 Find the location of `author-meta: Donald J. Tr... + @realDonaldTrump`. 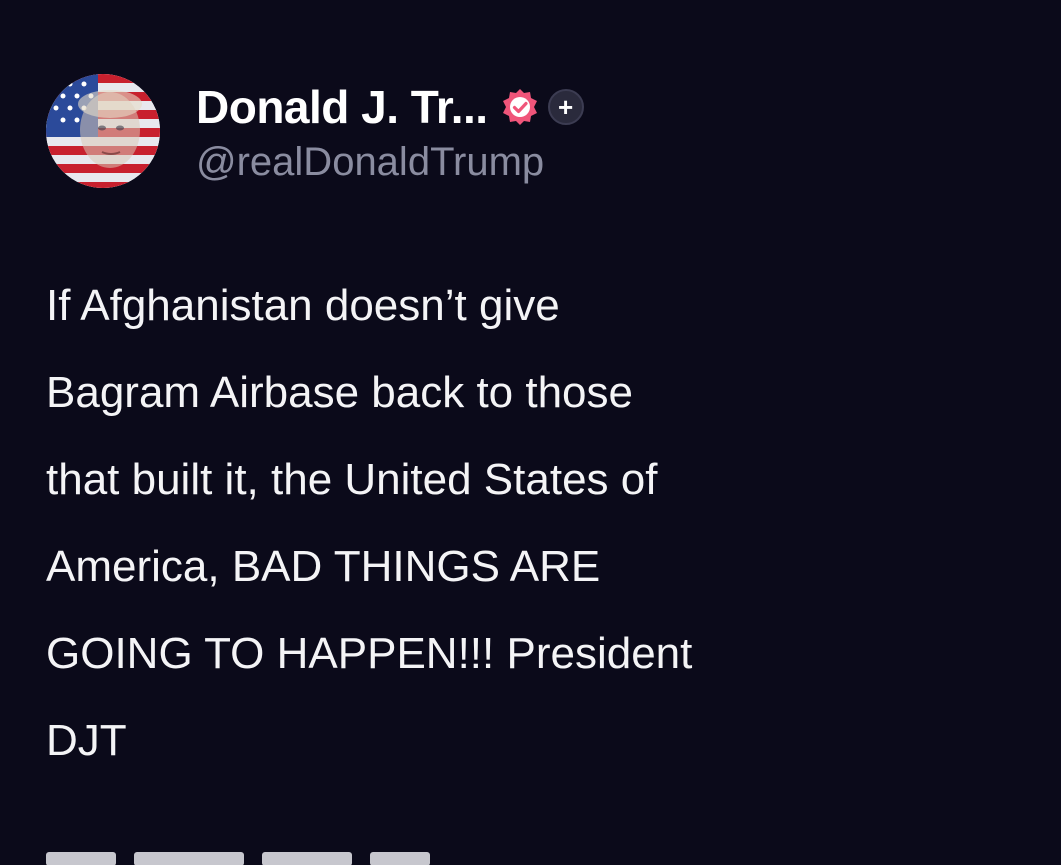

author-meta: Donald J. Tr... + @realDonaldTrump is located at coordinates (390, 131).